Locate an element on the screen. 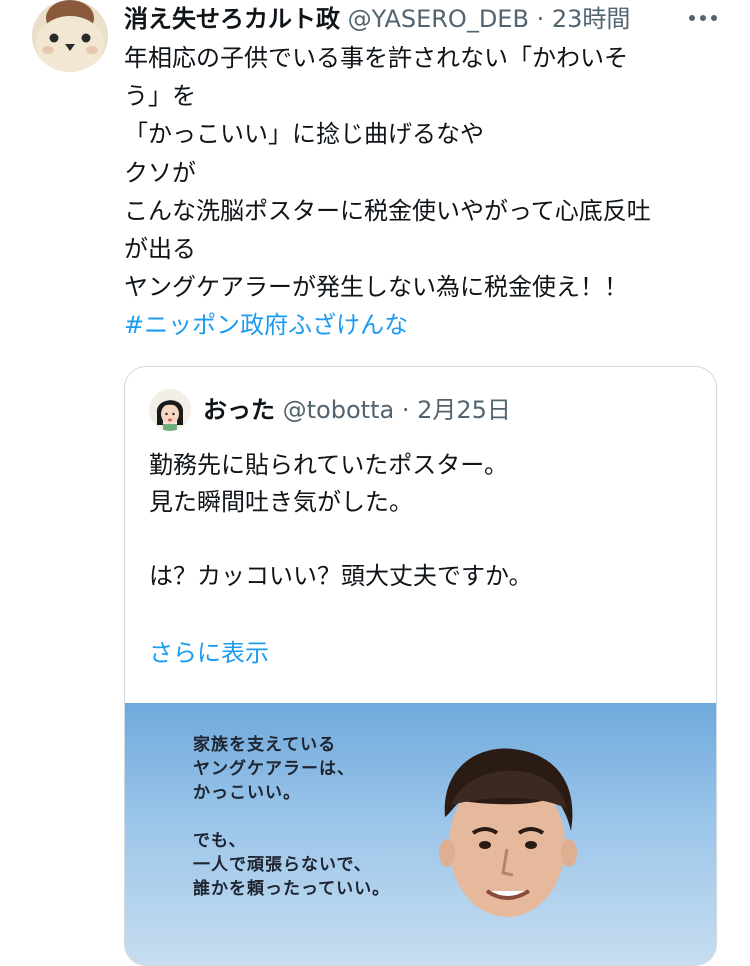  poster-line: 誰かを頼ったっていい。 is located at coordinates (292, 889).